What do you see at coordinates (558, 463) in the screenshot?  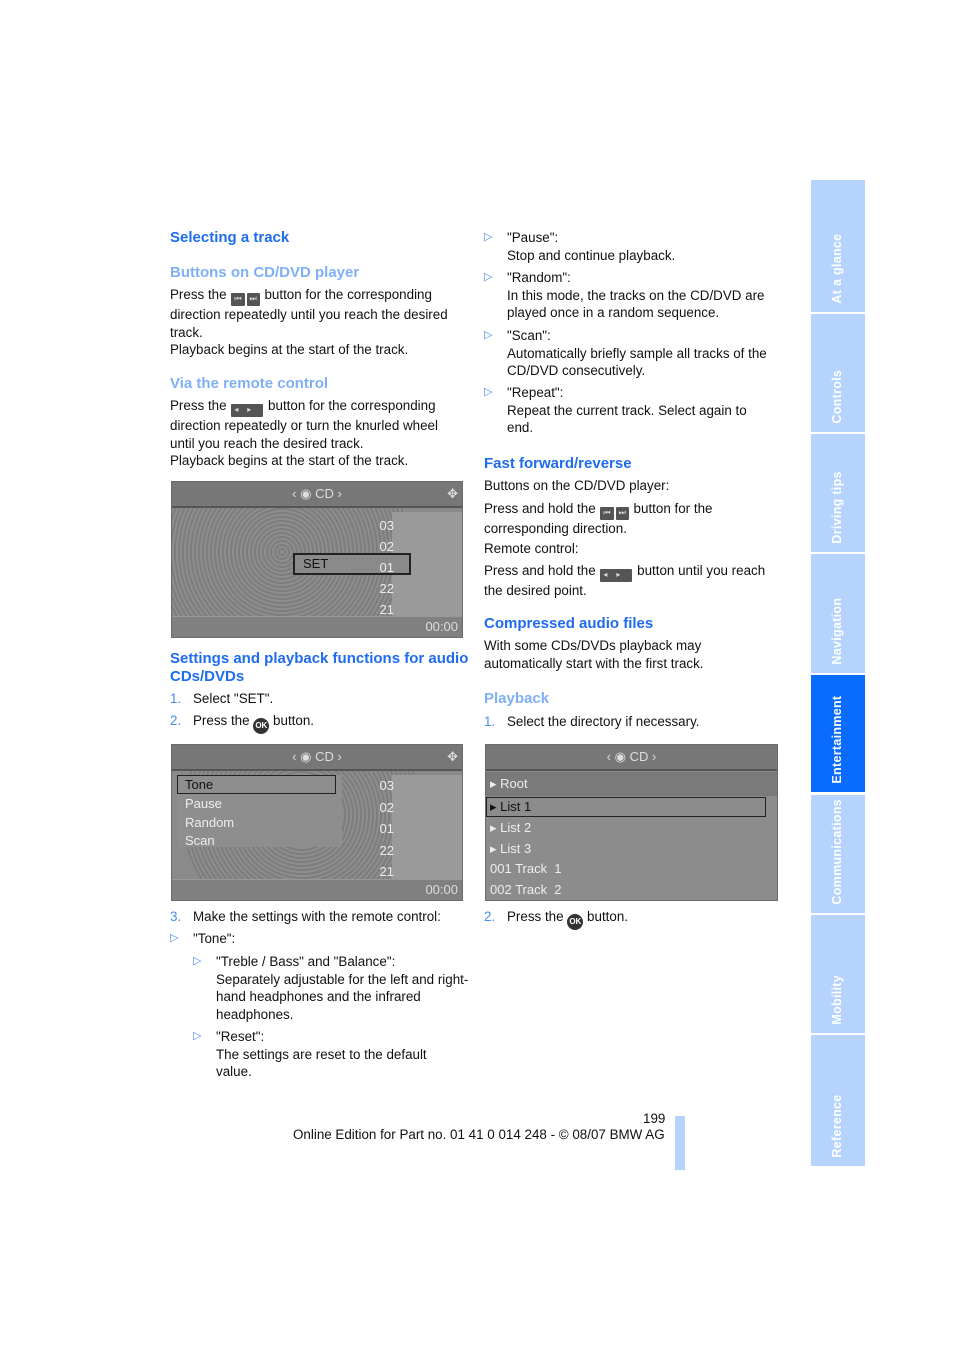 I see `heading-fast-forward: Fast forward/reverse` at bounding box center [558, 463].